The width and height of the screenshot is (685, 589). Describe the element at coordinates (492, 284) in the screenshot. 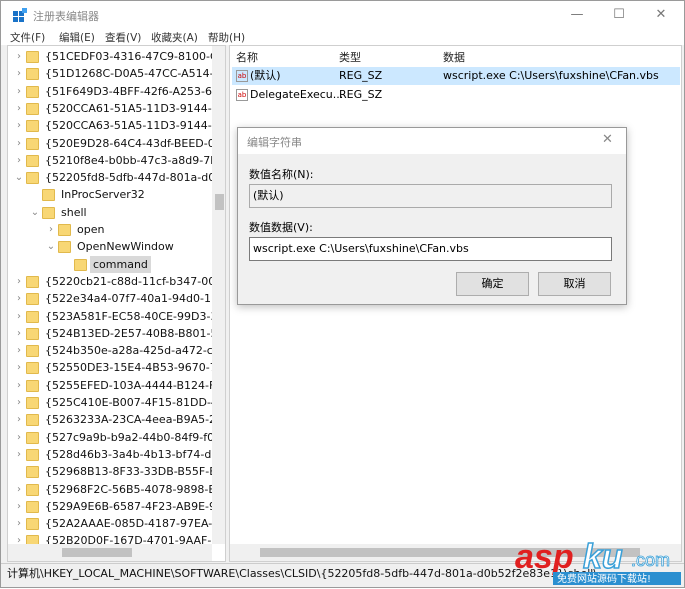

I see `ok-button: 确定` at that location.